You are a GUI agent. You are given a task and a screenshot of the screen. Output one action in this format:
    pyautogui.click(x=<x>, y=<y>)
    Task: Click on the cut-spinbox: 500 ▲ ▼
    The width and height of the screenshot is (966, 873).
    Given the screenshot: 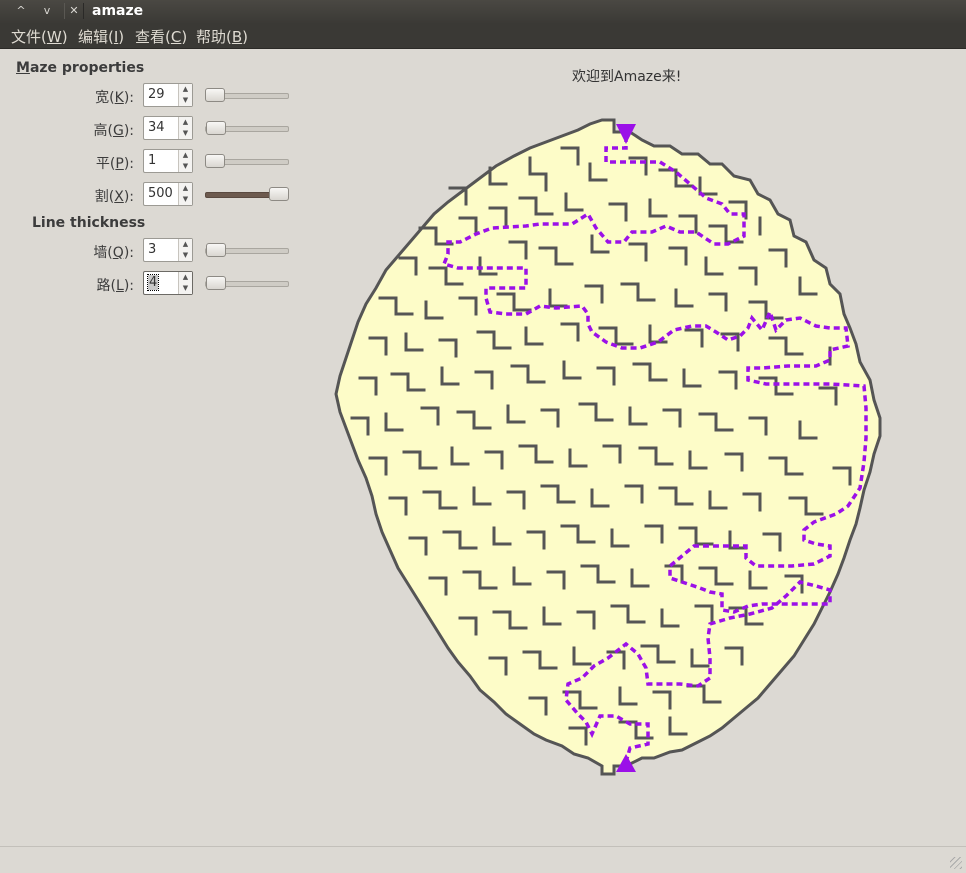 What is the action you would take?
    pyautogui.click(x=168, y=194)
    